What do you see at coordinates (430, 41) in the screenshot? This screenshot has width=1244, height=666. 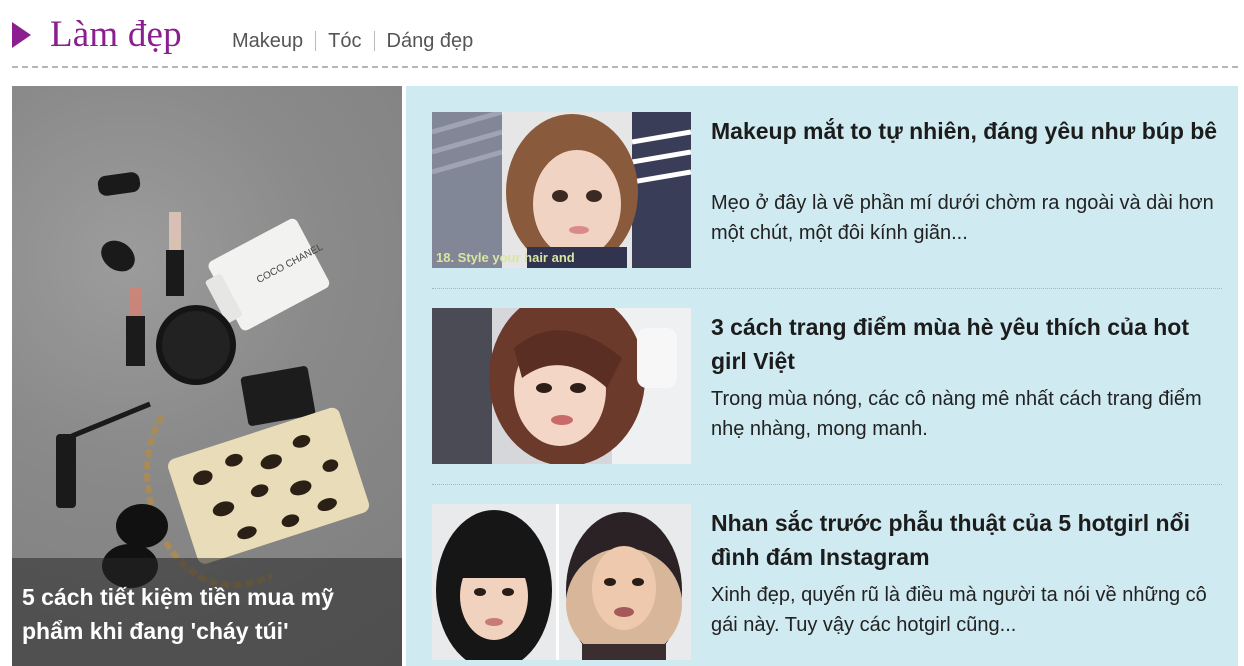 I see `nav-item-dang-dep: Dáng đẹp` at bounding box center [430, 41].